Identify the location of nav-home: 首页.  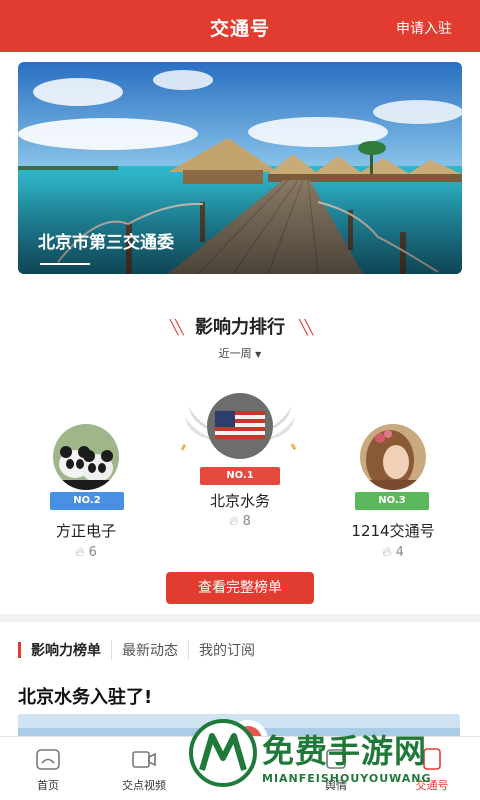
(48, 768).